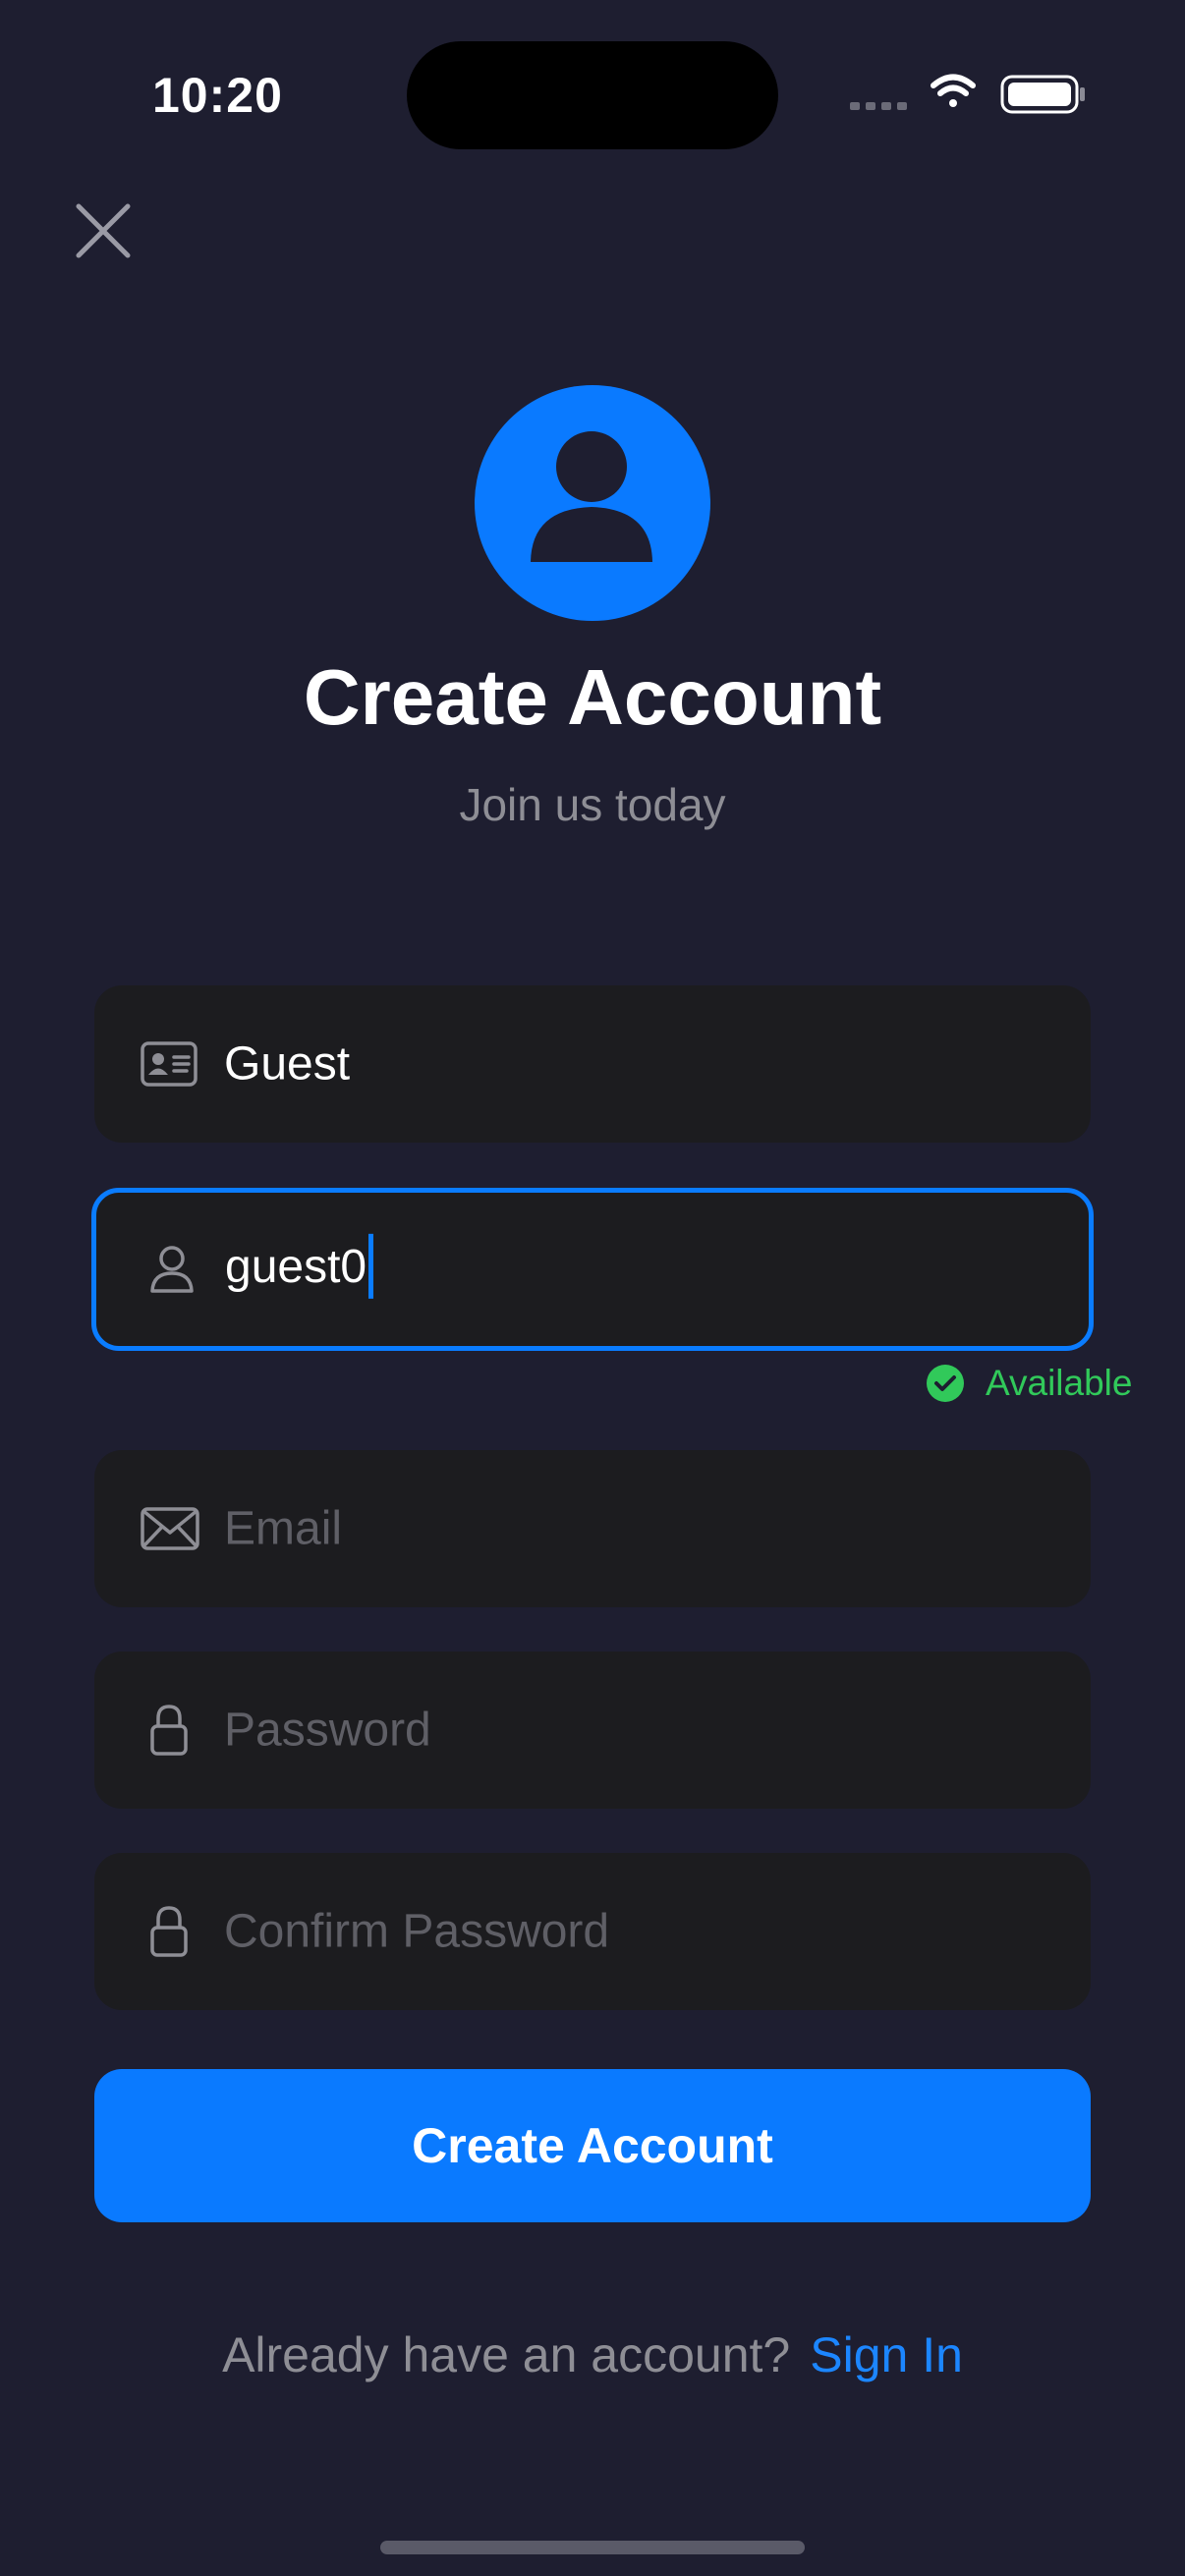 The height and width of the screenshot is (2576, 1185). I want to click on confirm-password-field: Confirm Password, so click(592, 1931).